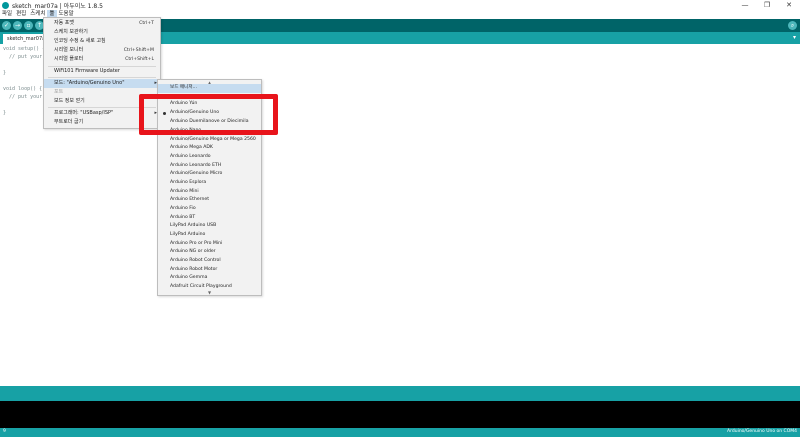  I want to click on upload-icon: →, so click(17, 25).